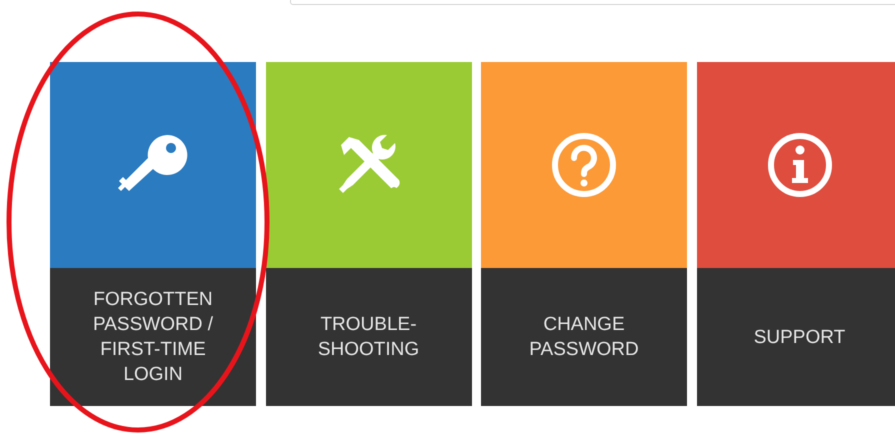 This screenshot has height=434, width=895. Describe the element at coordinates (584, 337) in the screenshot. I see `tile-label: CHANGE PASSWORD` at that location.